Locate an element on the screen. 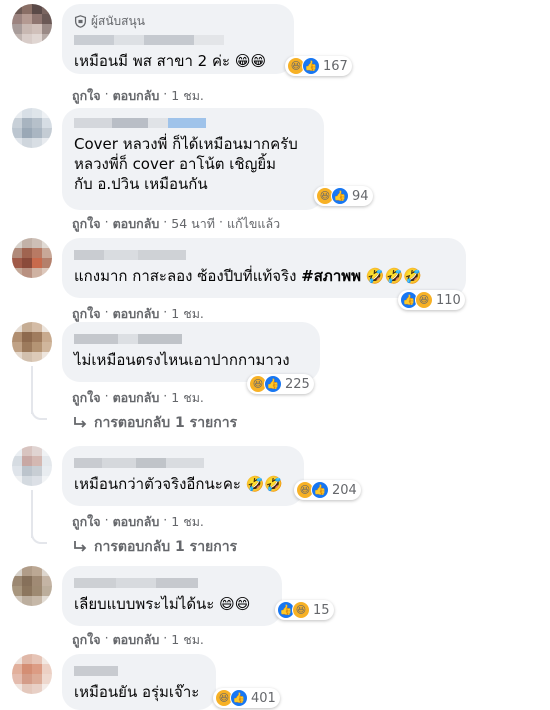 This screenshot has height=710, width=550. reaction-count: 167 is located at coordinates (335, 66).